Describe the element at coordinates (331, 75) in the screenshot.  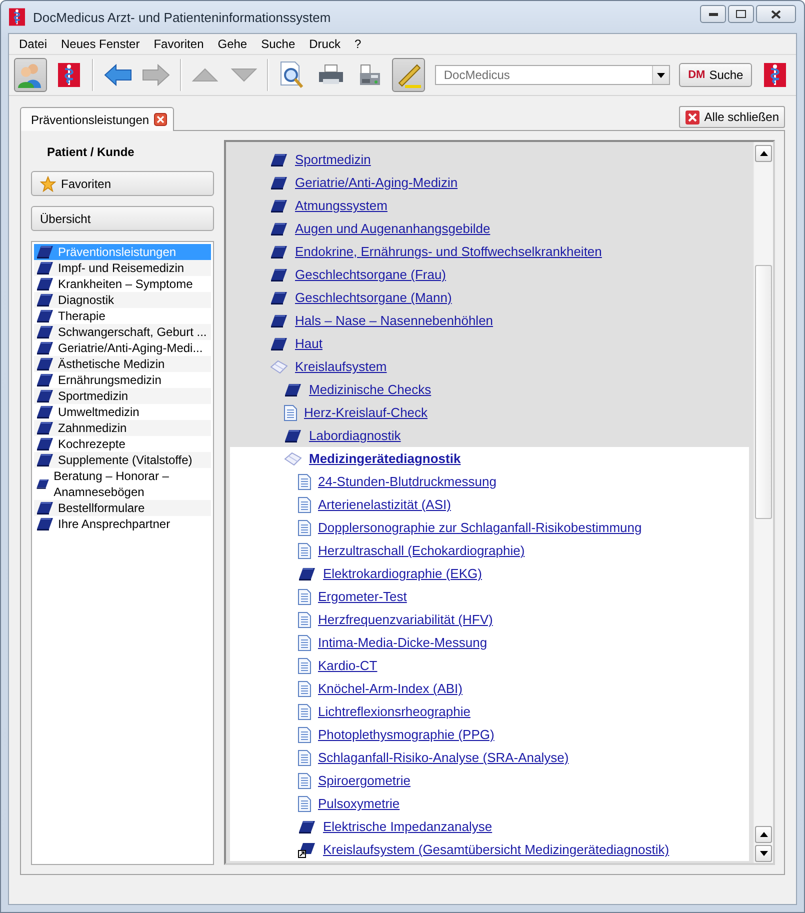
I see `printer-icon` at that location.